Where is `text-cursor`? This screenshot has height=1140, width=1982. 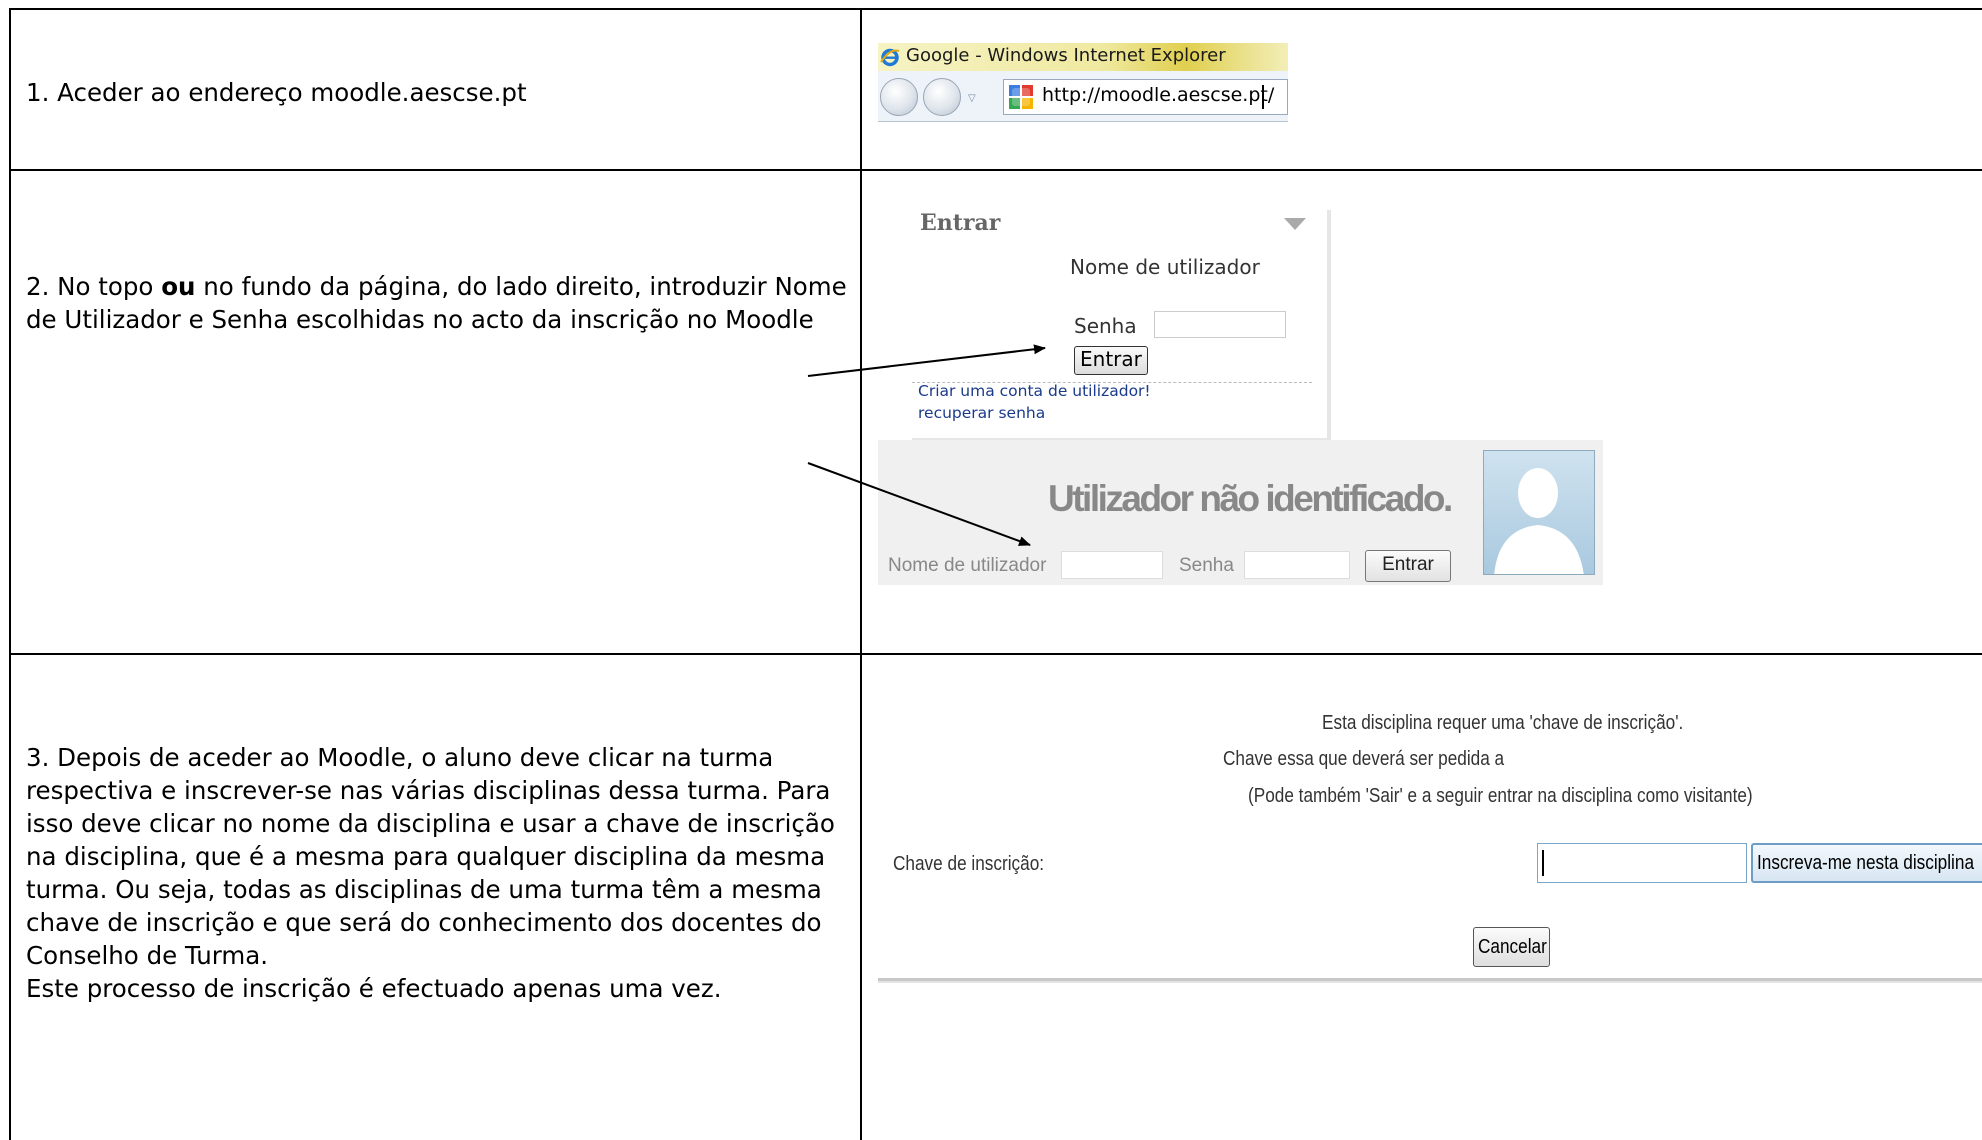 text-cursor is located at coordinates (1543, 863).